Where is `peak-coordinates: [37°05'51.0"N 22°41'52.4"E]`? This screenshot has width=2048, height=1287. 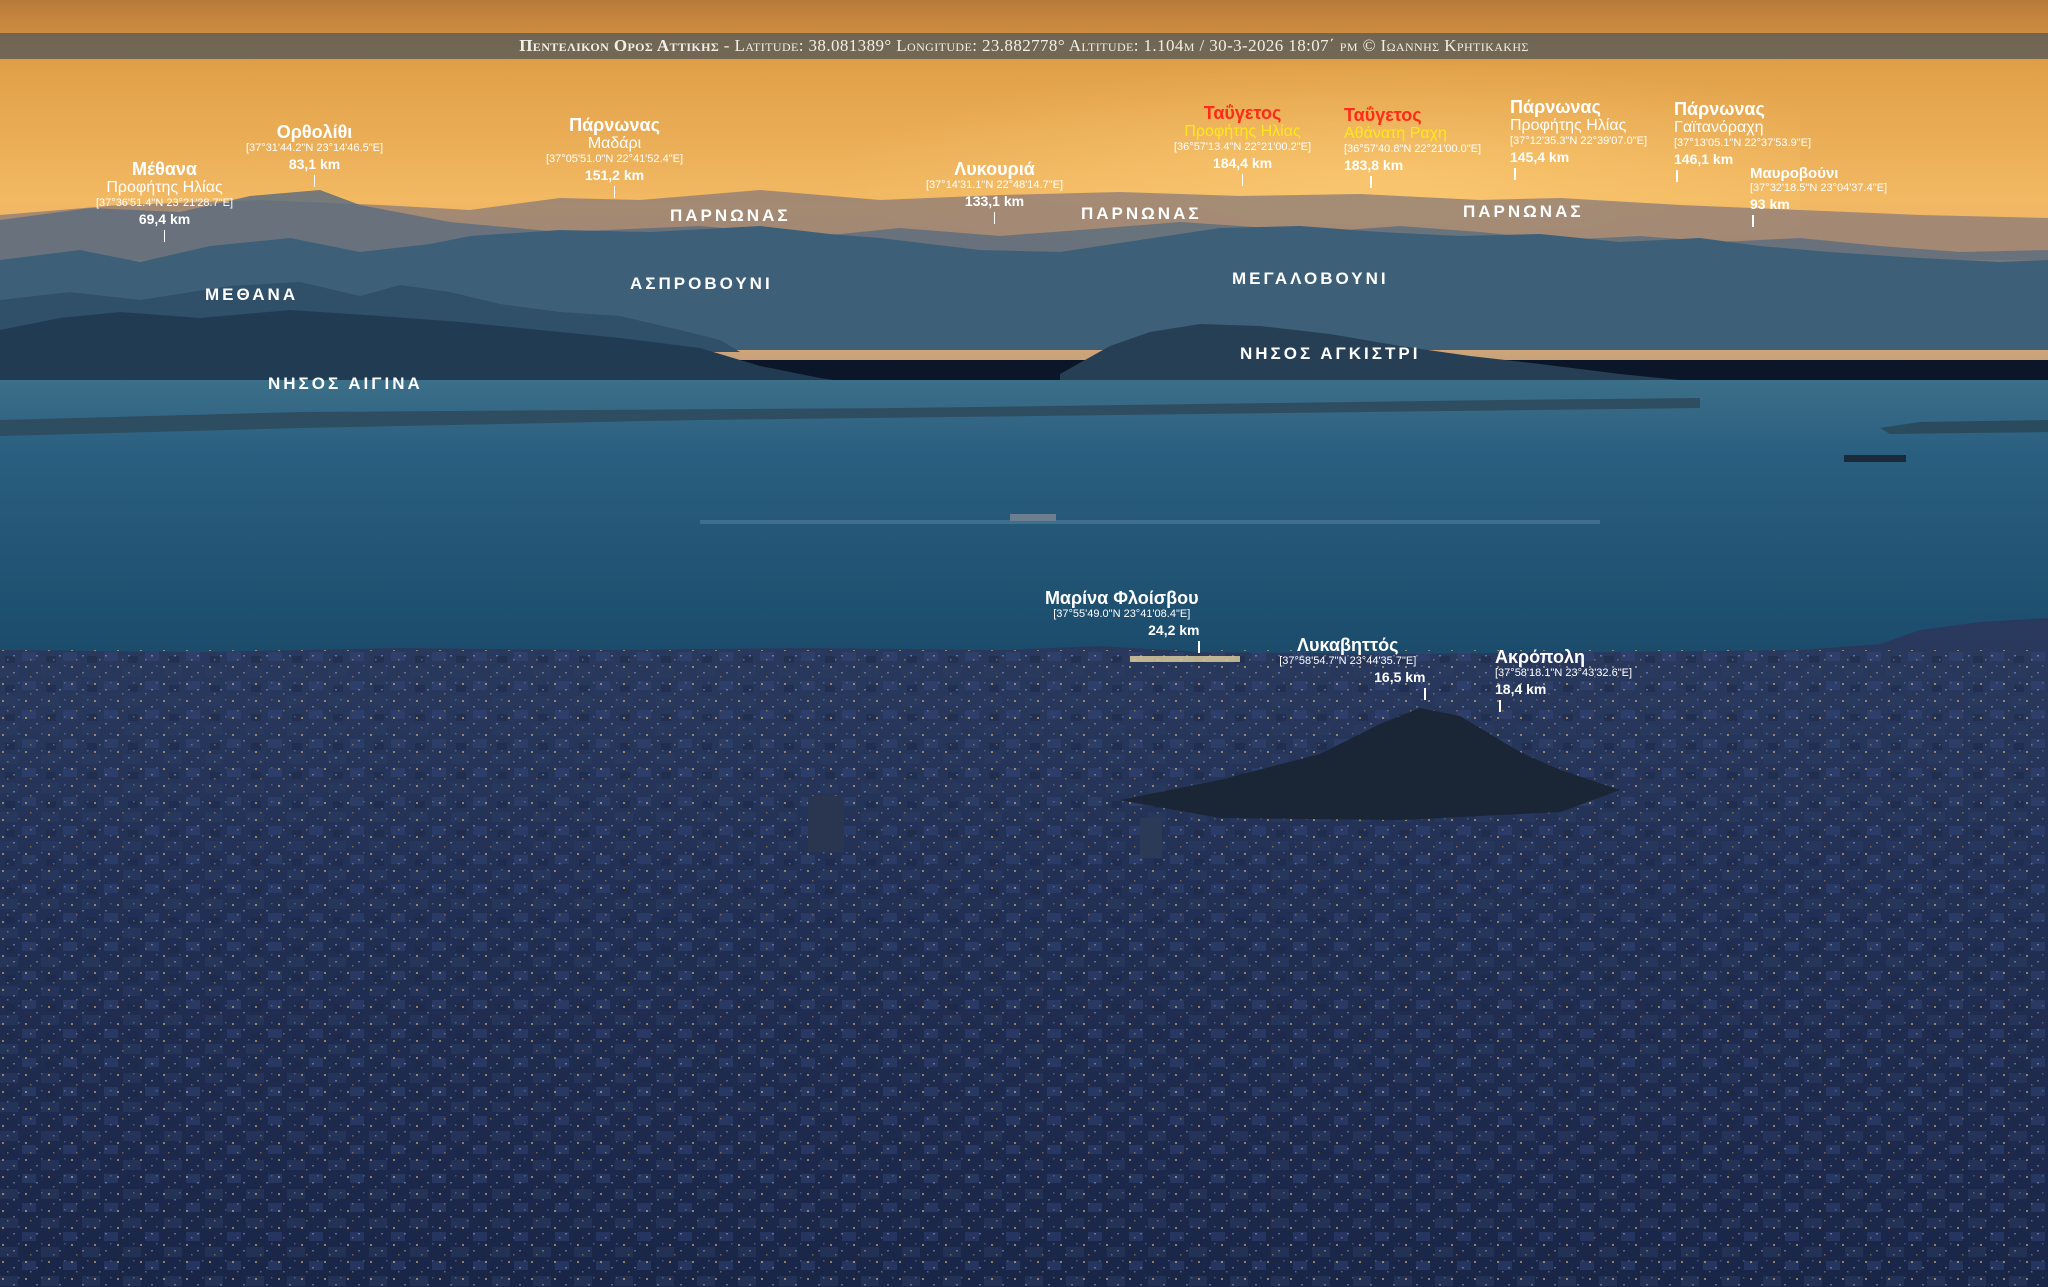 peak-coordinates: [37°05'51.0"N 22°41'52.4"E] is located at coordinates (615, 158).